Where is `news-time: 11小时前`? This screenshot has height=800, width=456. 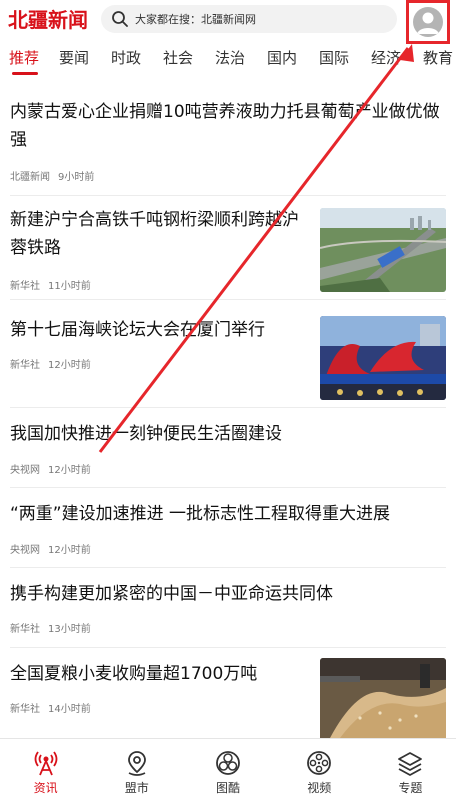
news-time: 11小时前 is located at coordinates (69, 286).